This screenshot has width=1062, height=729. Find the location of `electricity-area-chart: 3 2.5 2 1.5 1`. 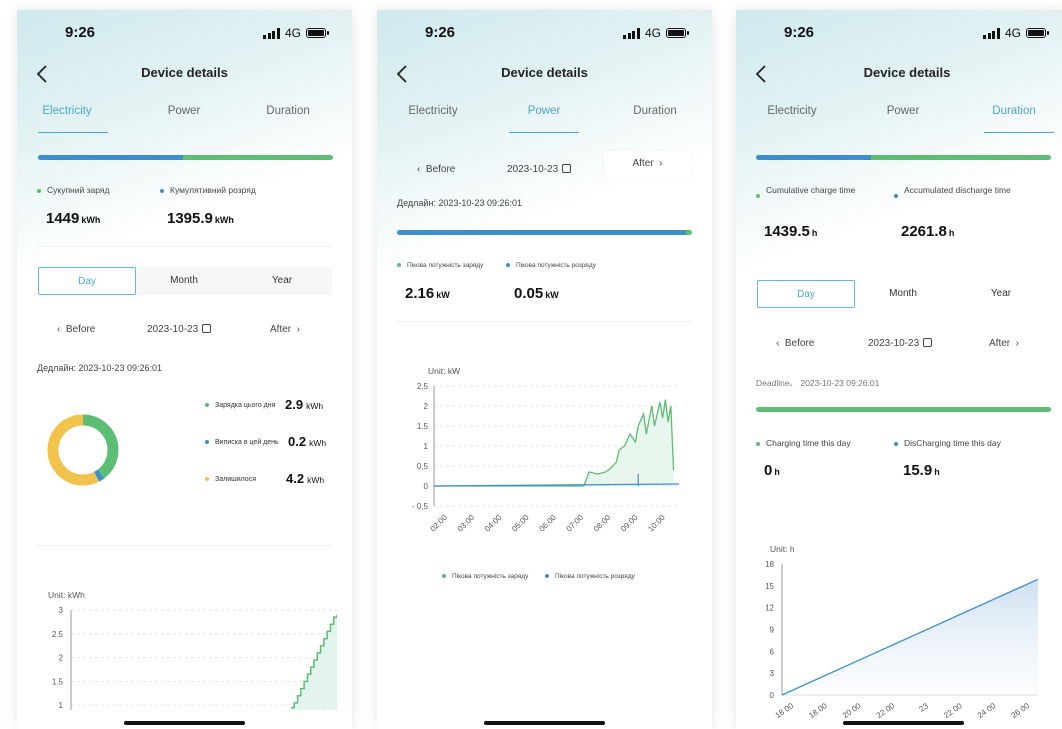

electricity-area-chart: 3 2.5 2 1.5 1 is located at coordinates (194, 658).